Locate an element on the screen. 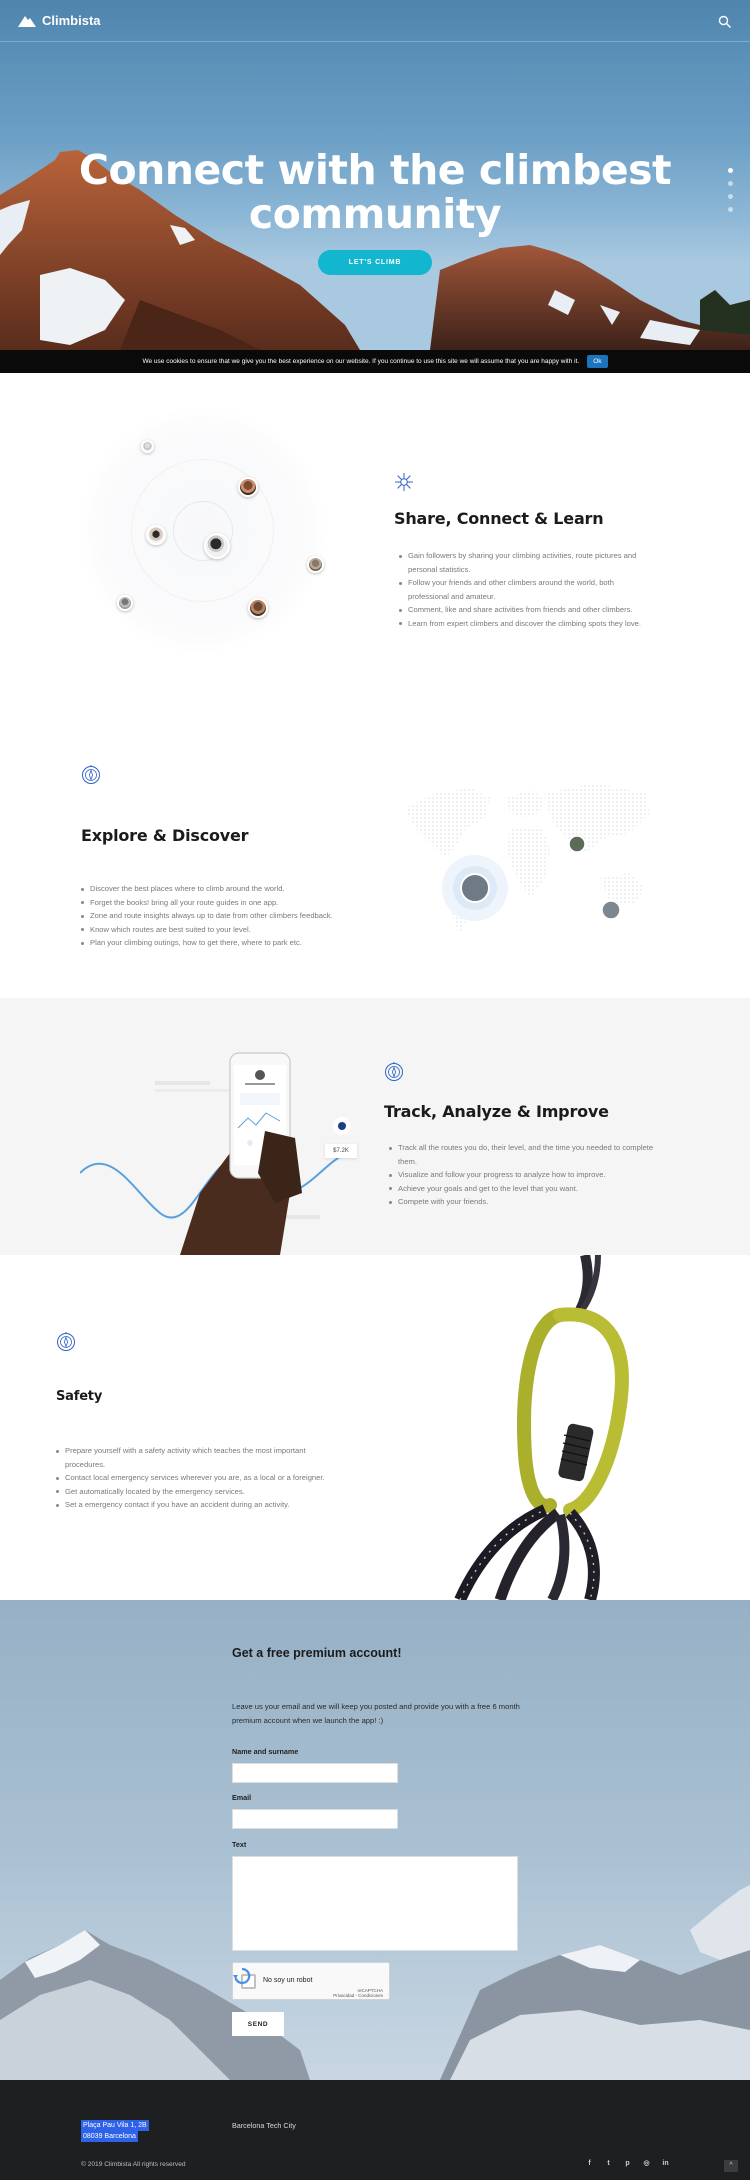  brand-name: Climbista is located at coordinates (71, 20).